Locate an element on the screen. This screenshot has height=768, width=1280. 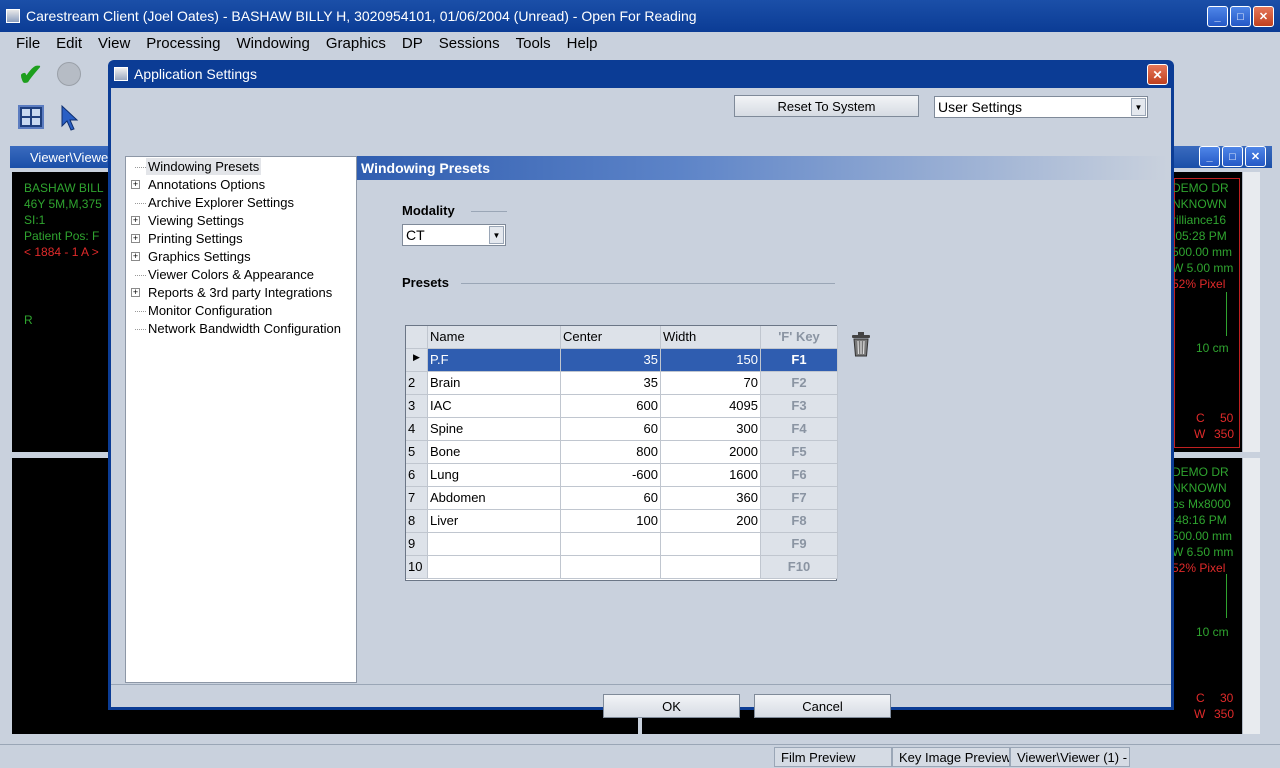
column-header-fkey: 'F' Key is located at coordinates (799, 337).